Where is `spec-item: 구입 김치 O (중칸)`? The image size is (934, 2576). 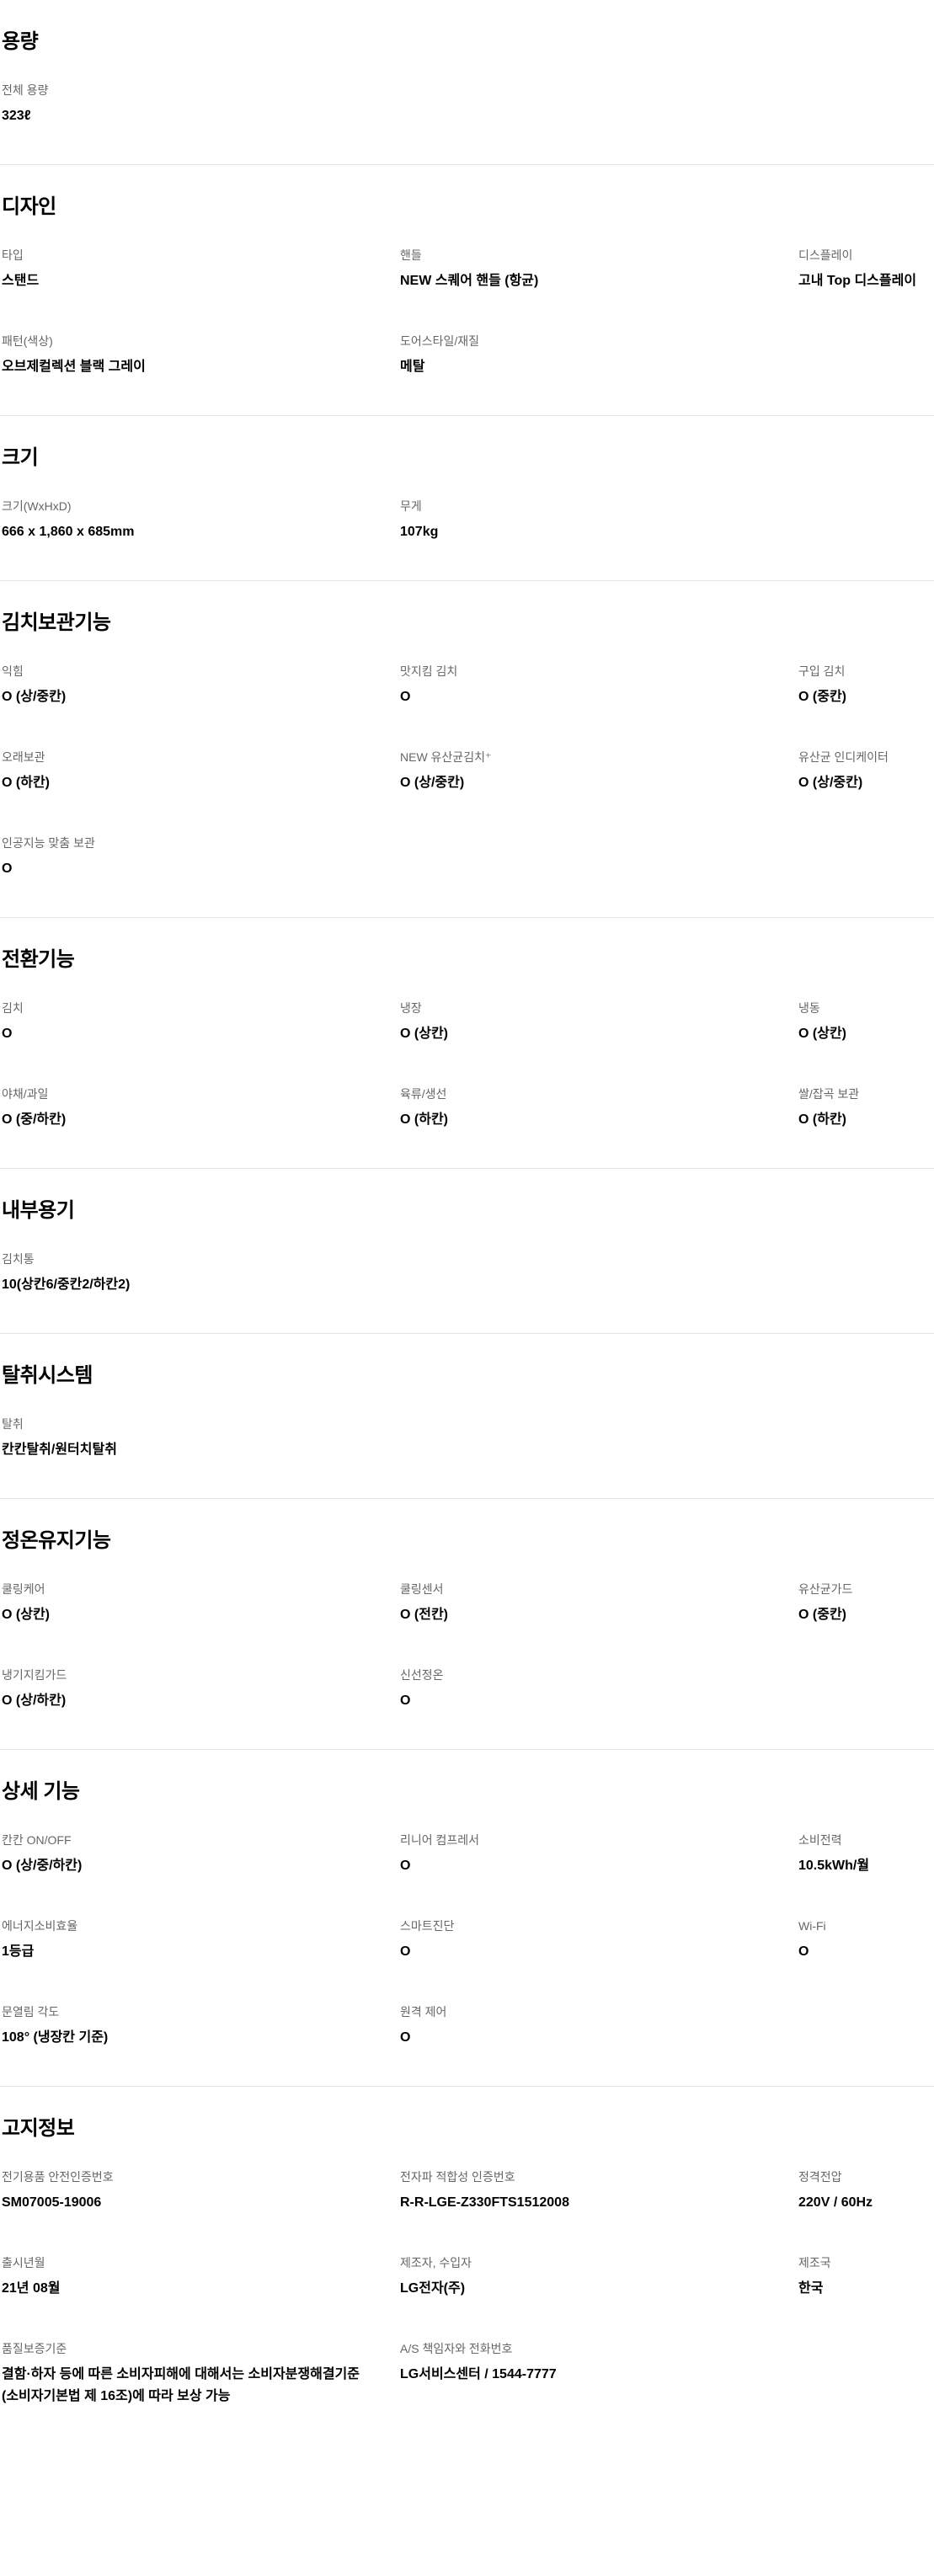
spec-item: 구입 김치 O (중칸) is located at coordinates (861, 685).